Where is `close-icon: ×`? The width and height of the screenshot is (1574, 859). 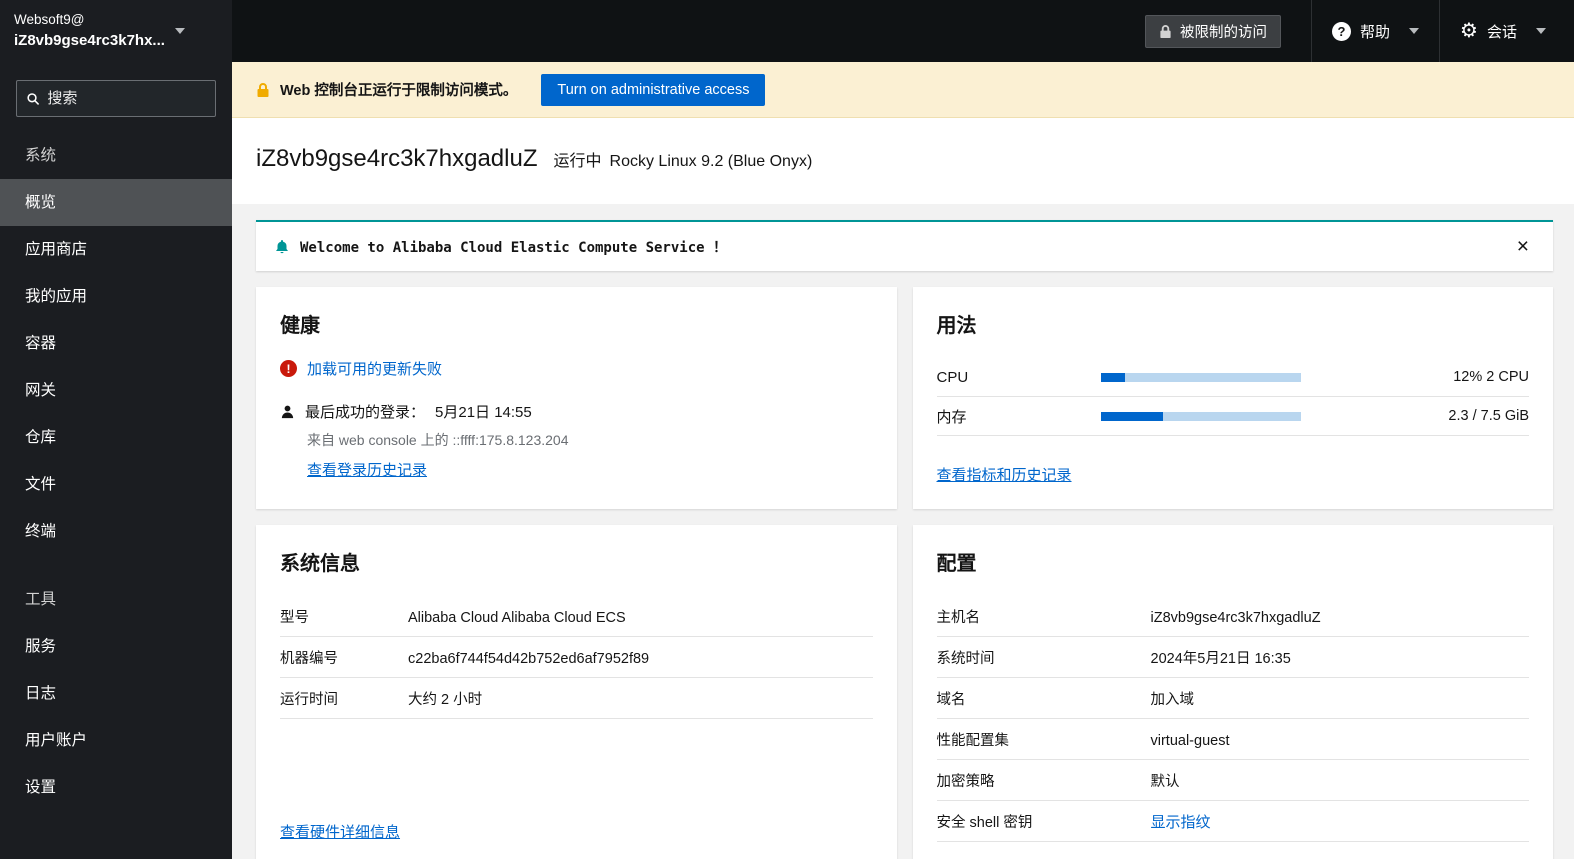 close-icon: × is located at coordinates (1523, 246).